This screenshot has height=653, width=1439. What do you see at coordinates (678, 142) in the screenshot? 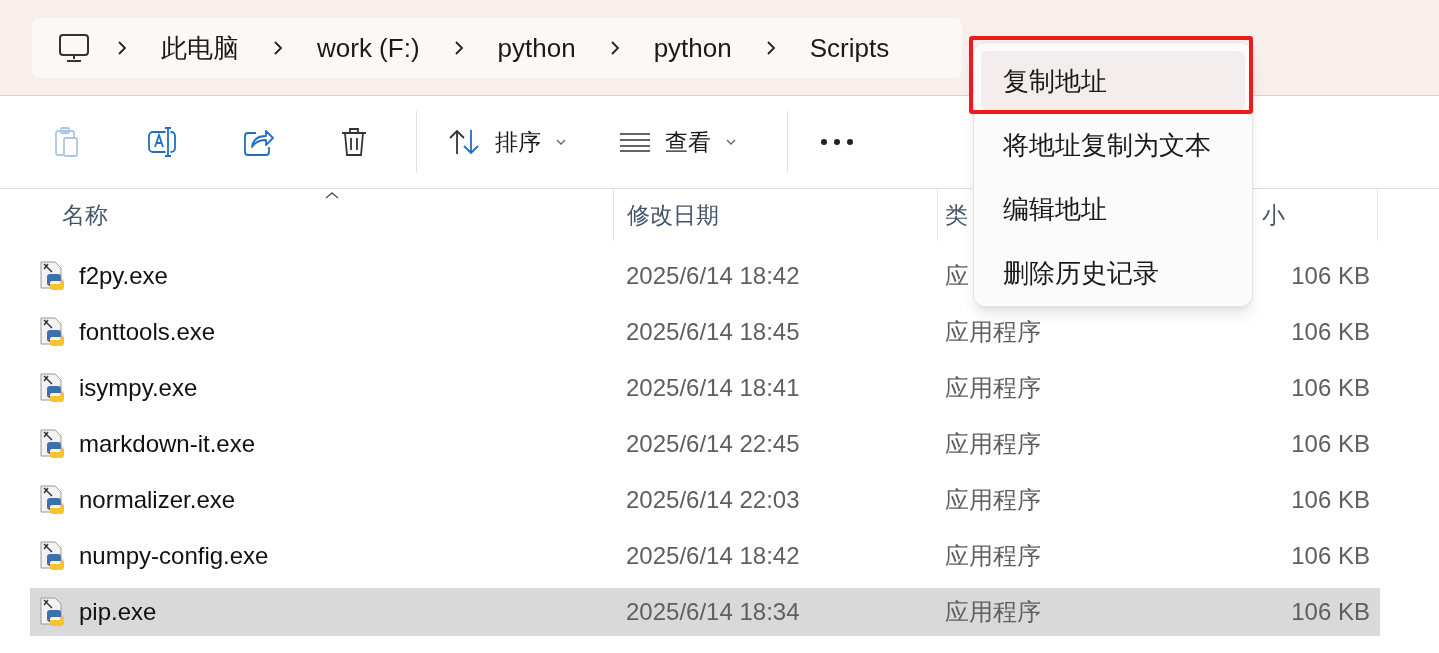
I see `view-button: 查看` at bounding box center [678, 142].